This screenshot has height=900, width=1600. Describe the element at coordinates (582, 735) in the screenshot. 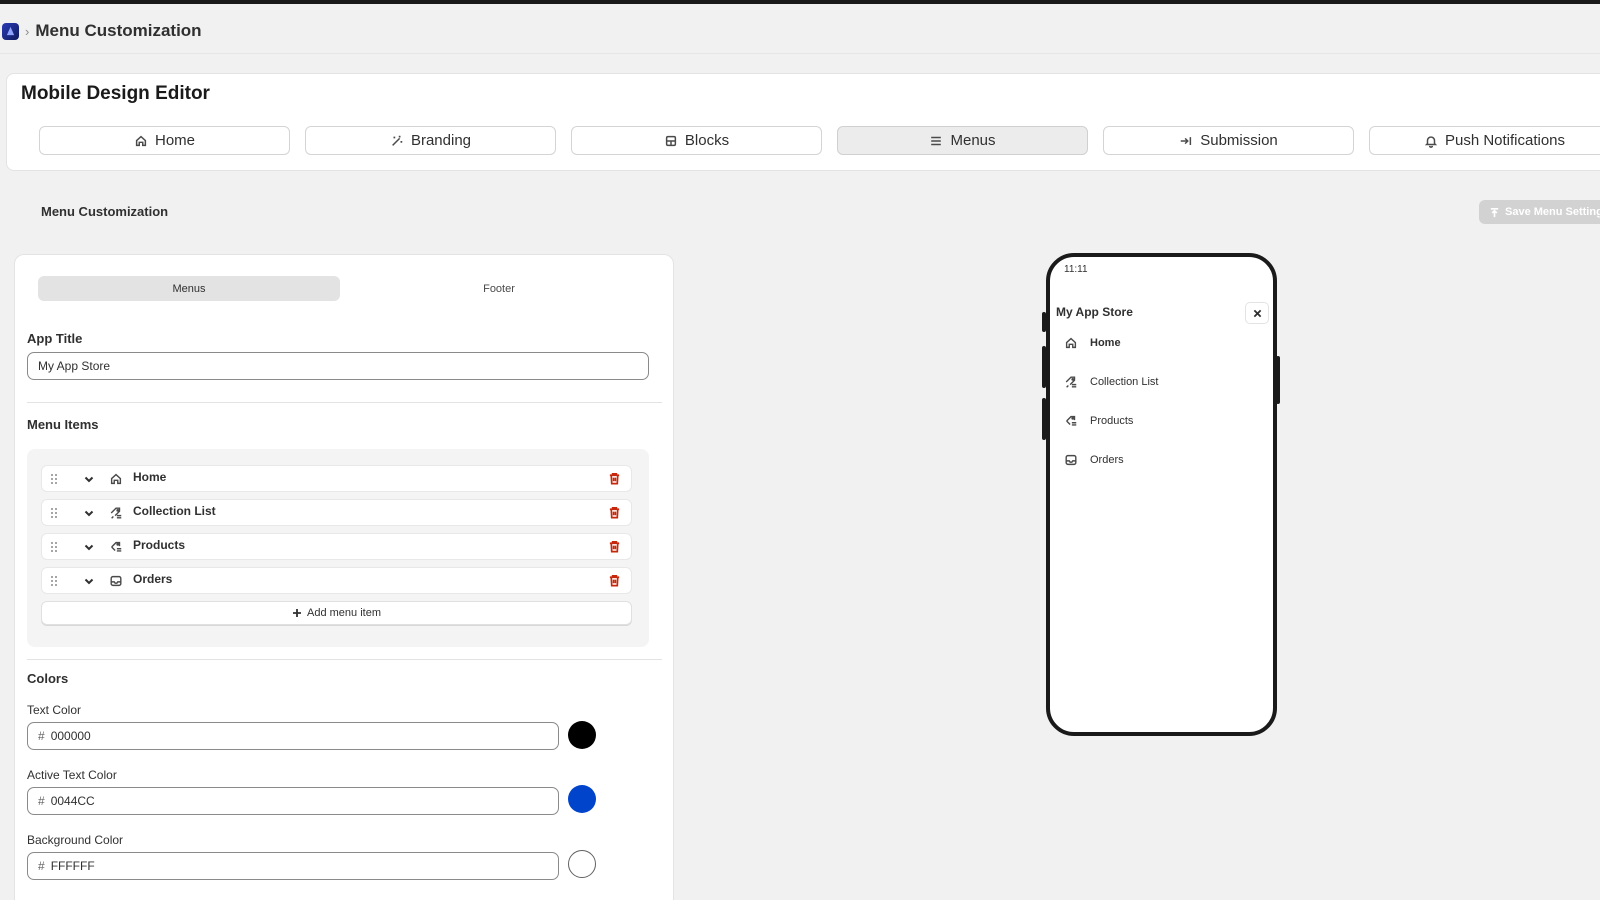

I see `text-color-swatch` at that location.